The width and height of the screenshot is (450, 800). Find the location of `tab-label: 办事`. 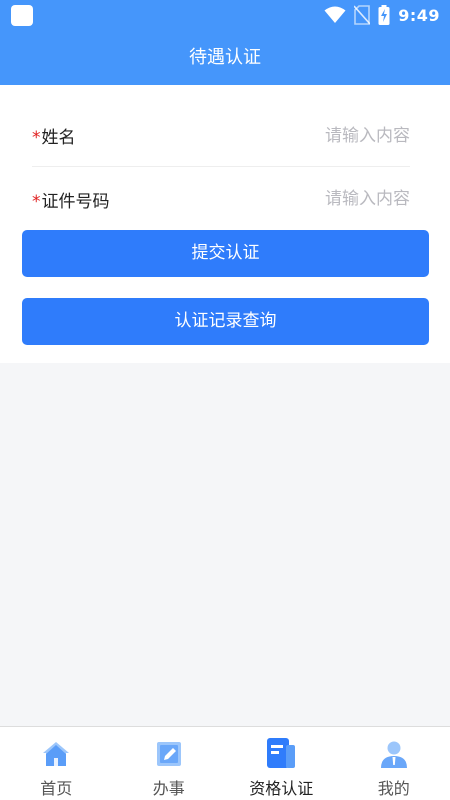

tab-label: 办事 is located at coordinates (168, 788).